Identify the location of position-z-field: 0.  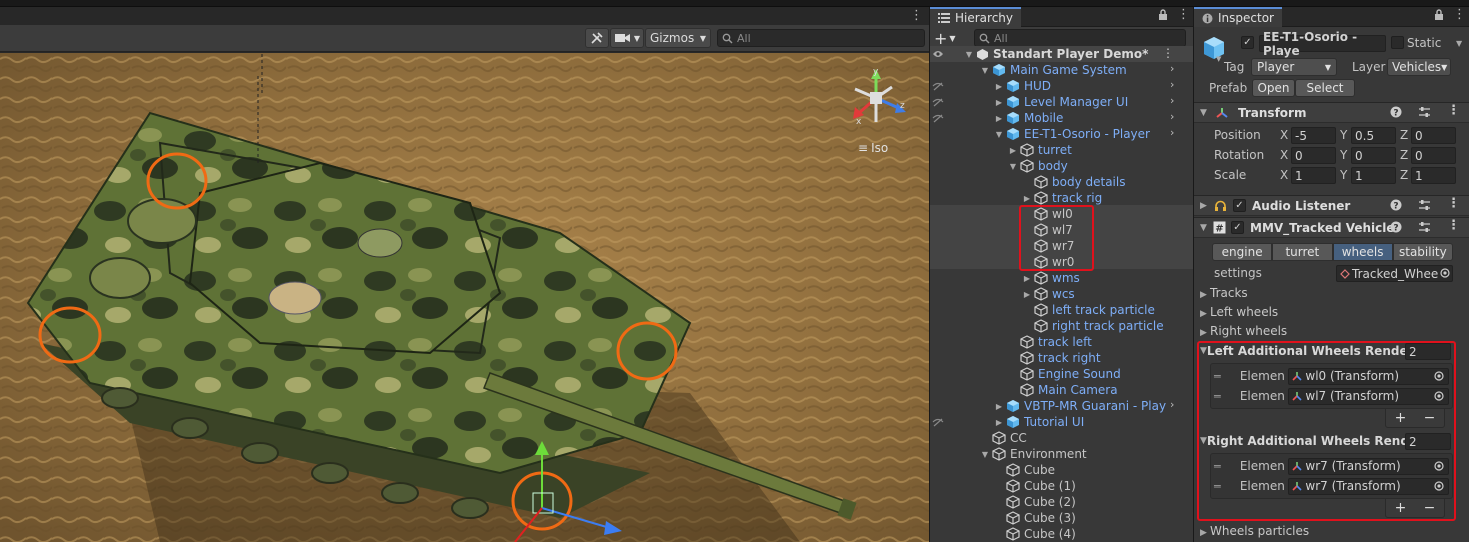
(1433, 135).